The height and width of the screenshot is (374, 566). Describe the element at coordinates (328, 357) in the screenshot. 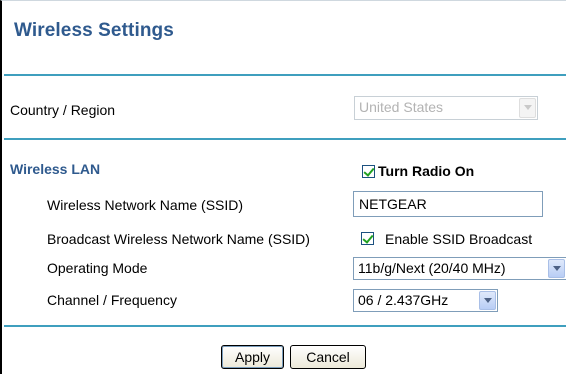

I see `cancel-button: Cancel` at that location.